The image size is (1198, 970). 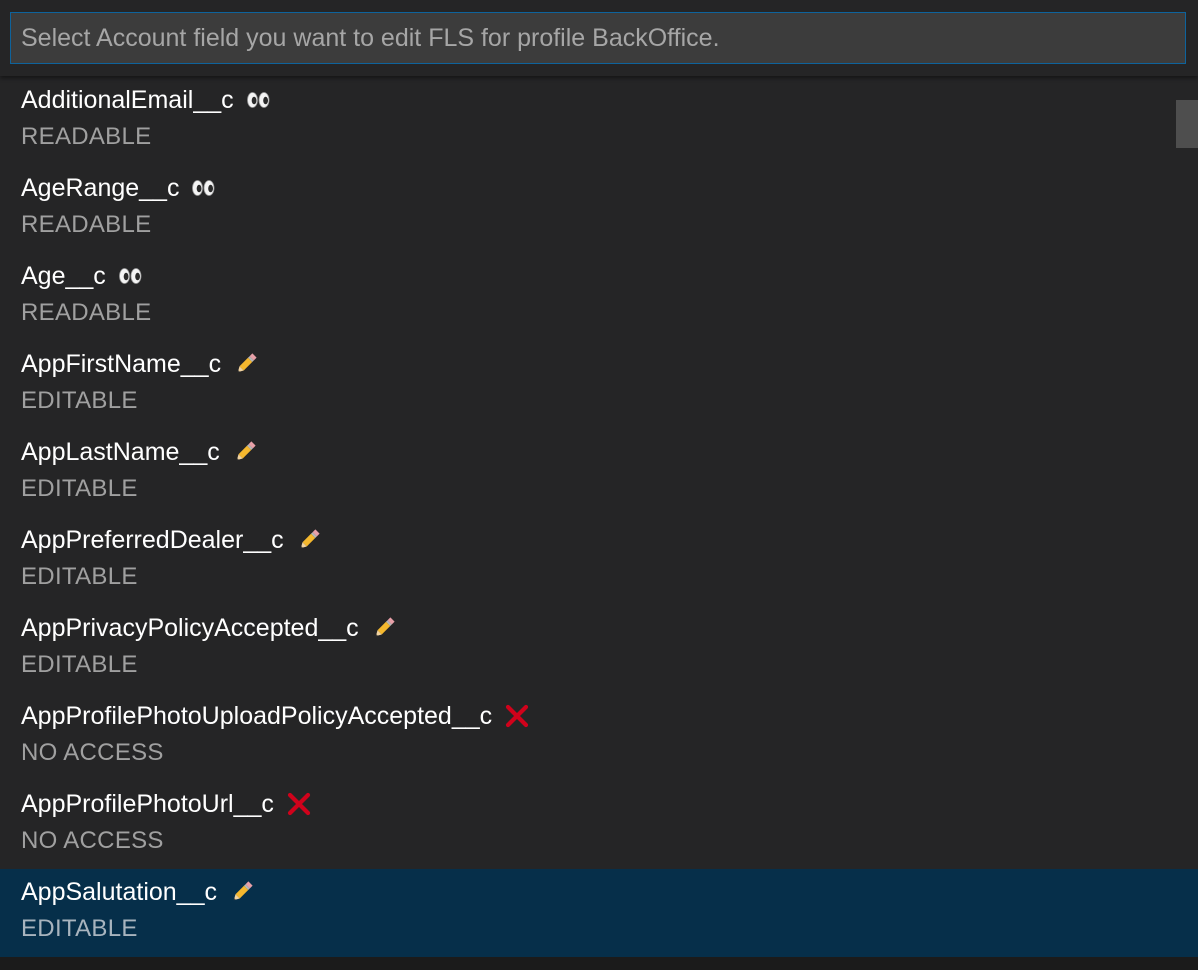 I want to click on quick-pick-input-container, so click(x=599, y=38).